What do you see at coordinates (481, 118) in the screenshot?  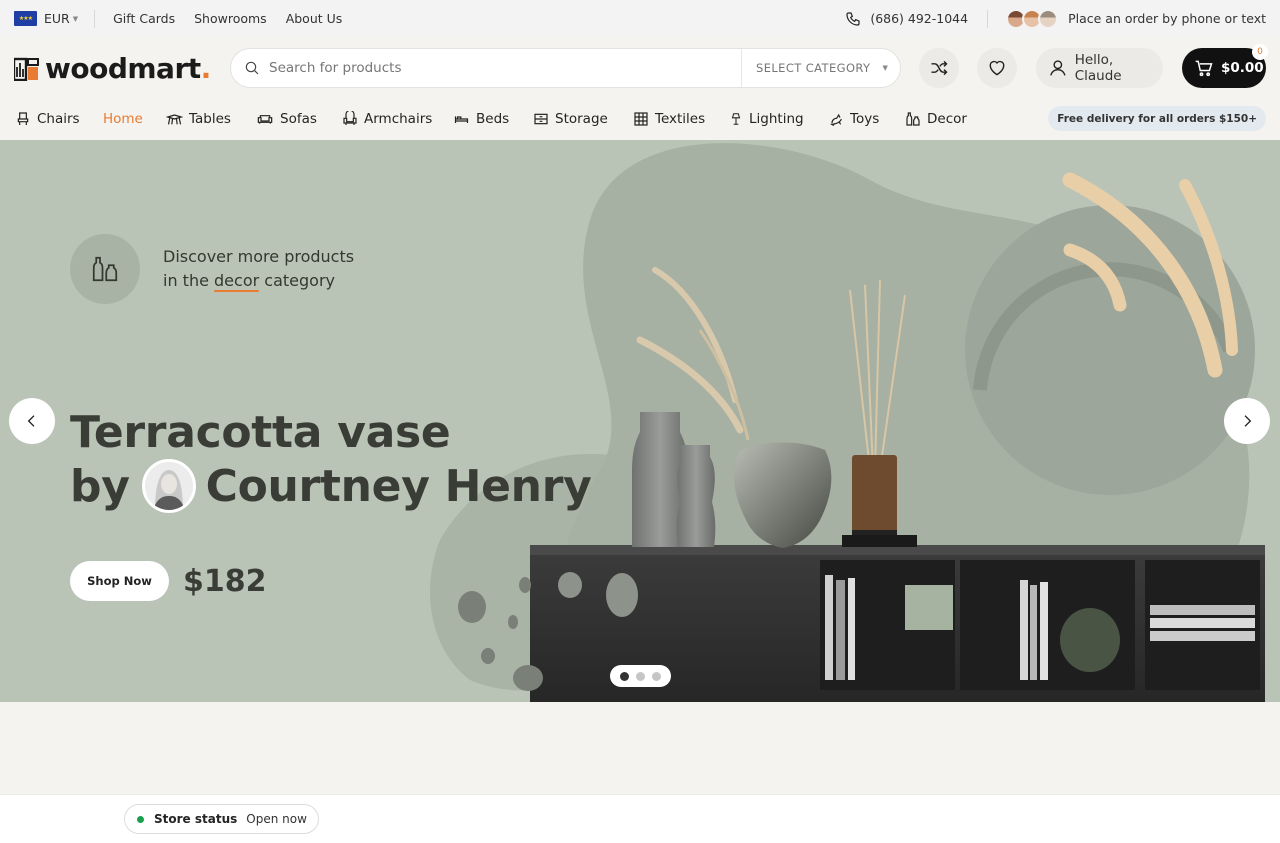 I see `nav-item-beds: Beds` at bounding box center [481, 118].